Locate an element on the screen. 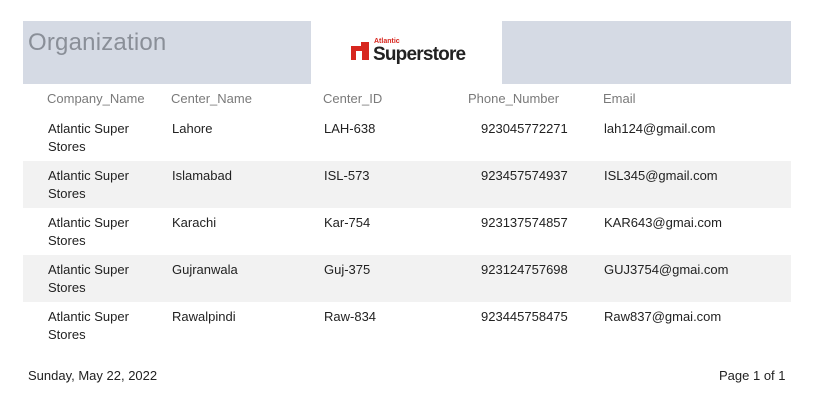  cell-email: ISL345@gmail.com is located at coordinates (661, 175).